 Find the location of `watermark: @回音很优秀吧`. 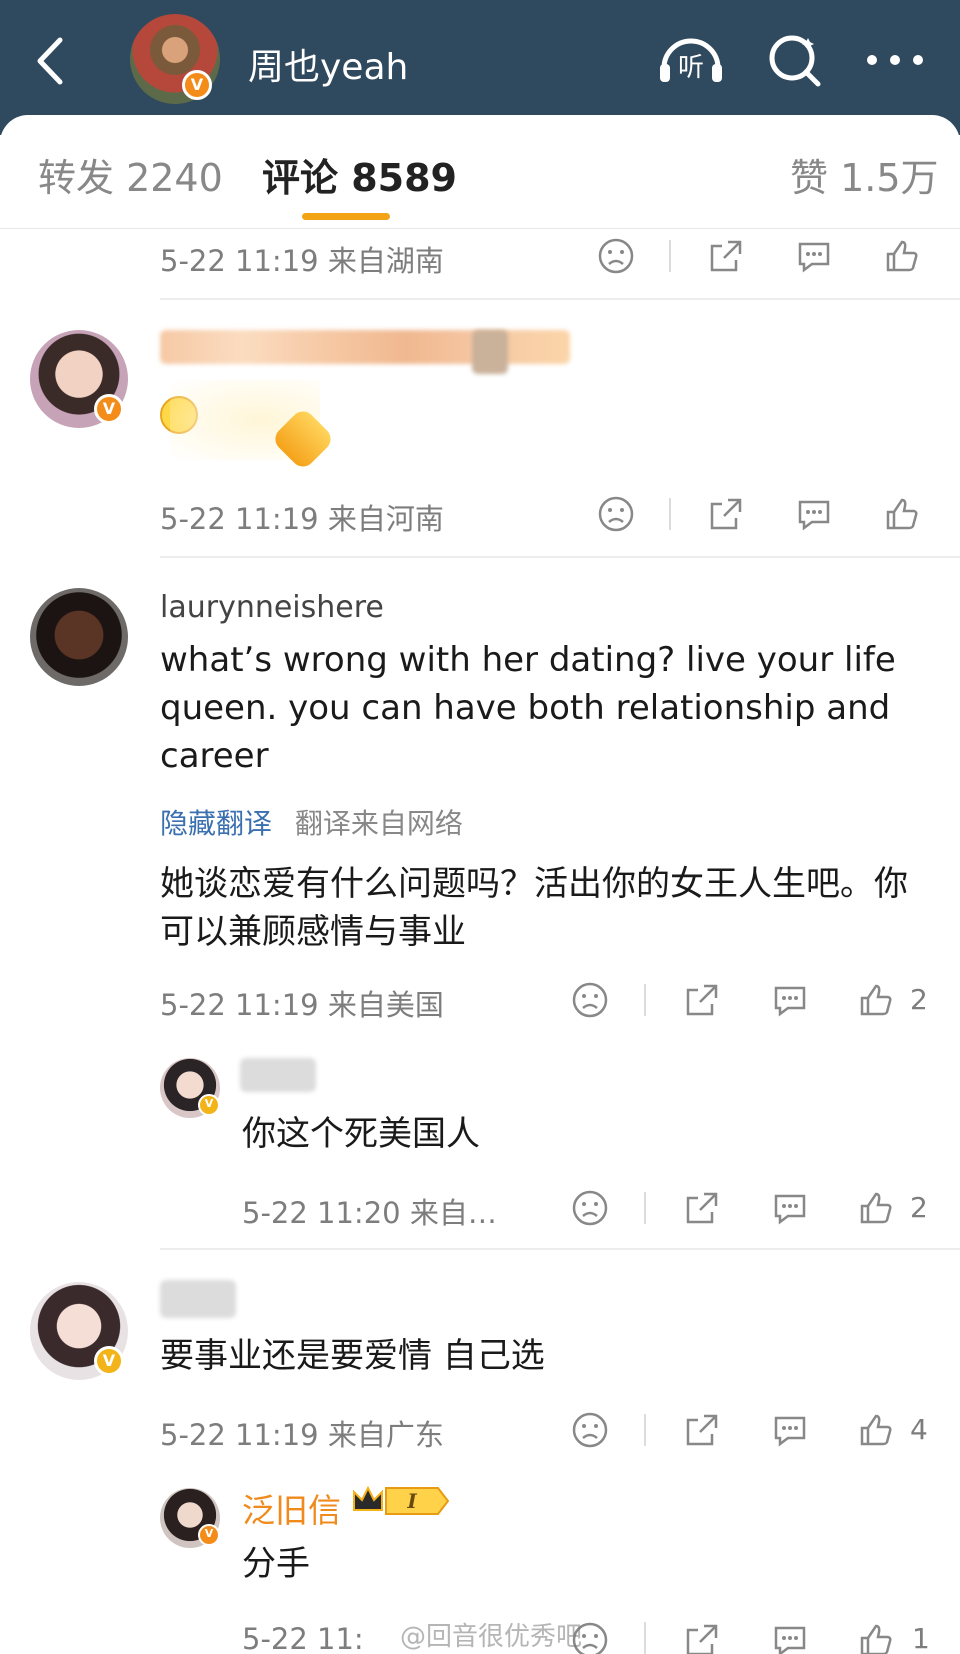

watermark: @回音很优秀吧 is located at coordinates (491, 1637).